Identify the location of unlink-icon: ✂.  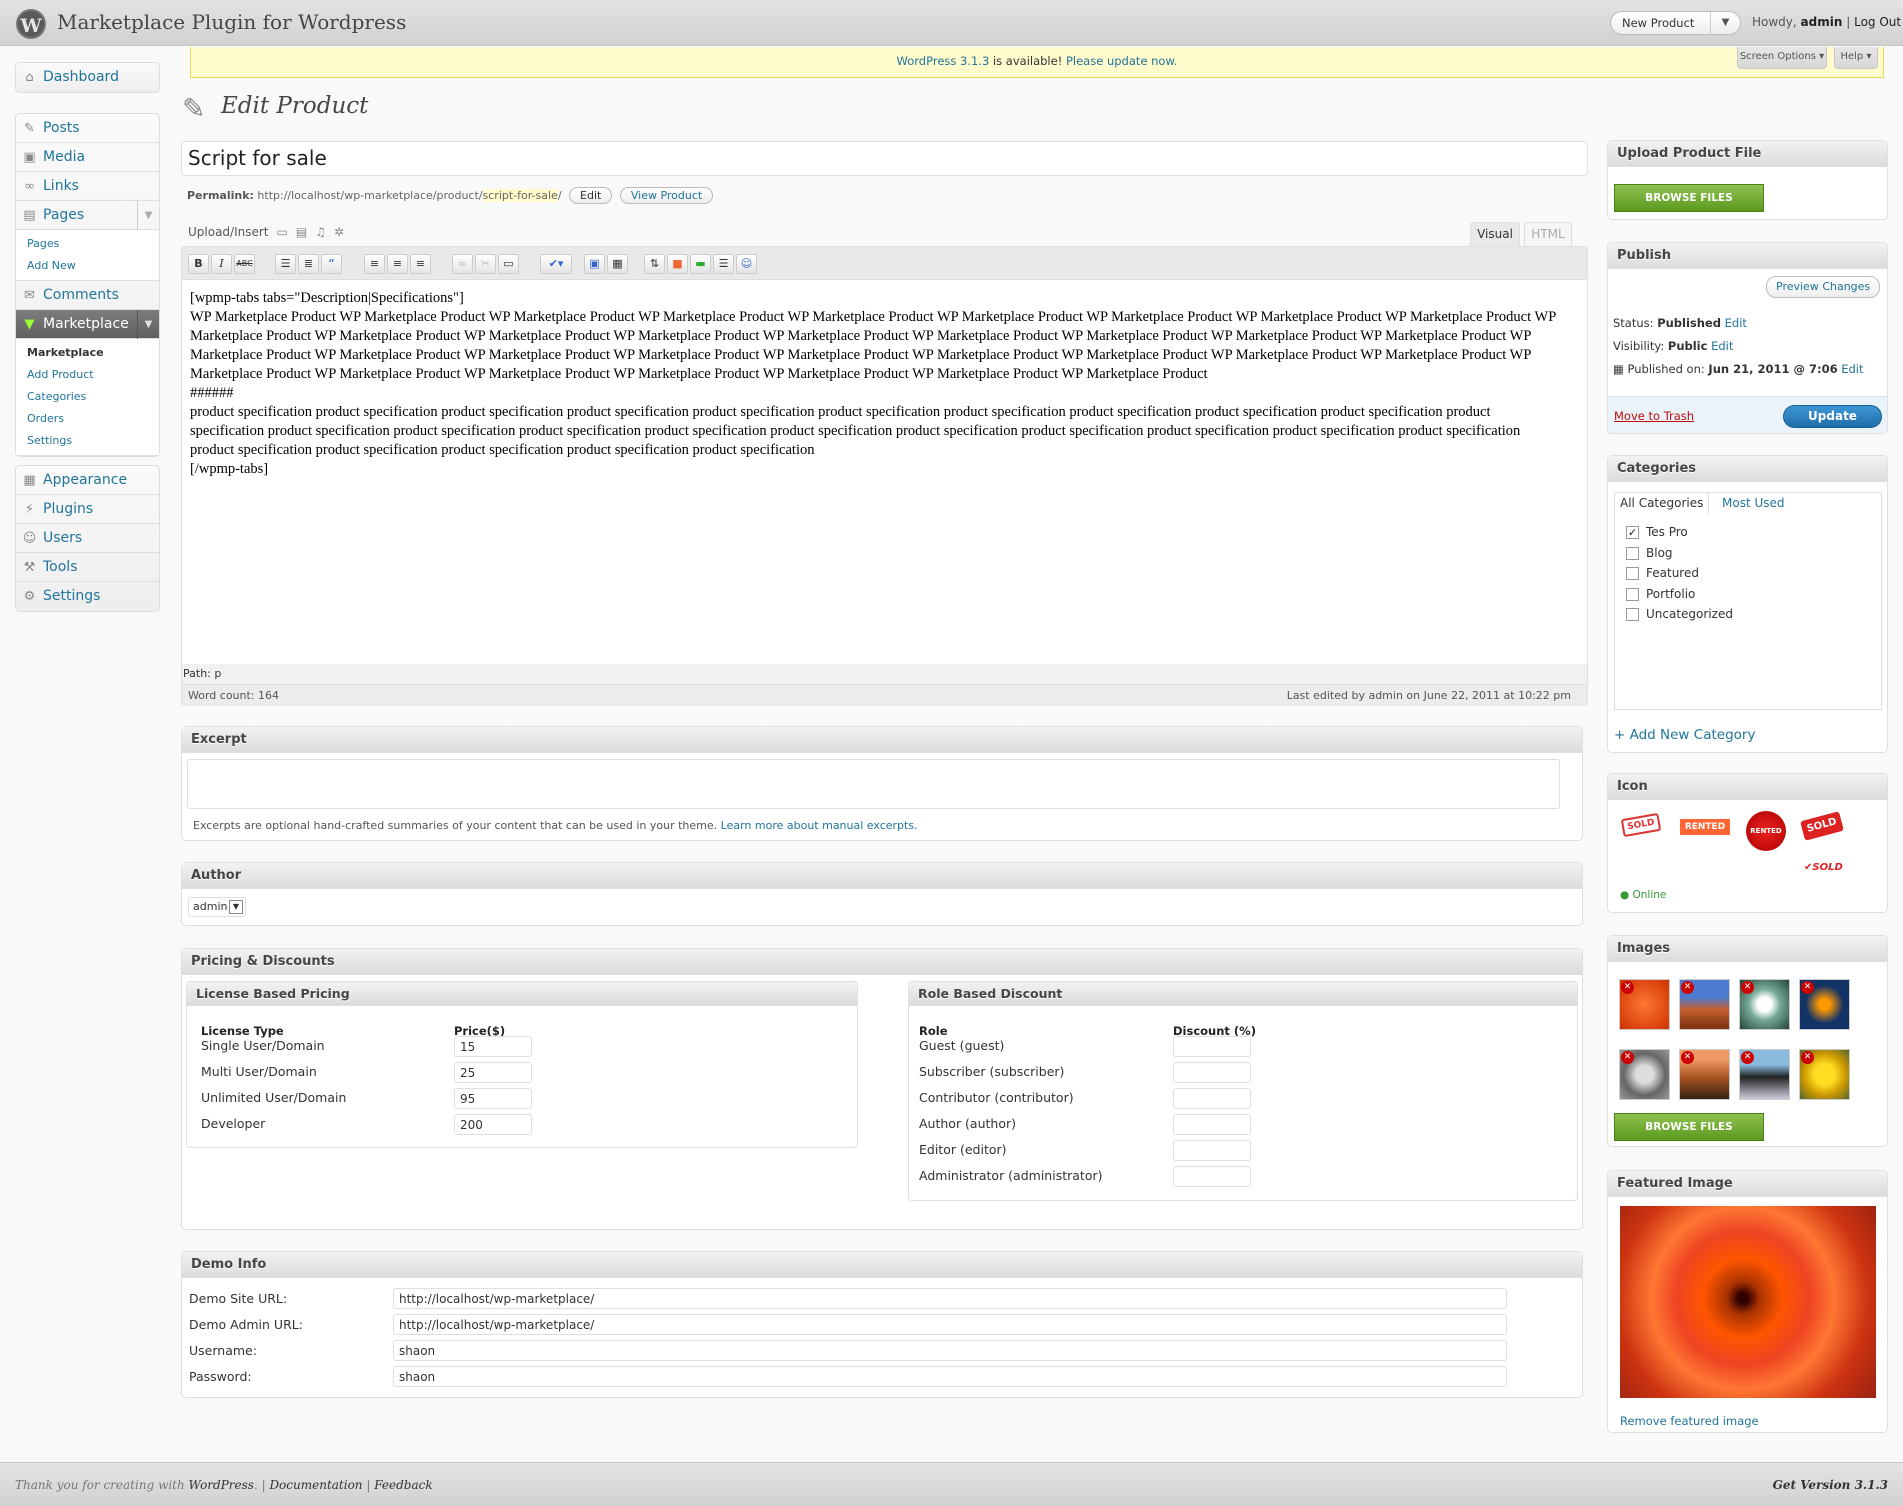
(485, 264).